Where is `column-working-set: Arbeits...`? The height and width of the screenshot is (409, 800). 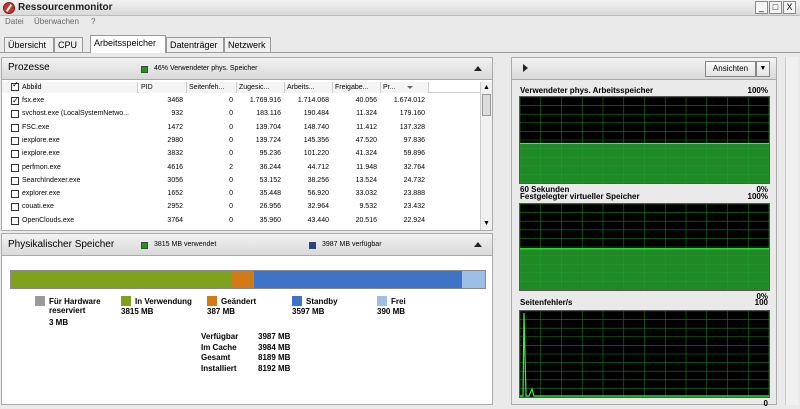 column-working-set: Arbeits... is located at coordinates (309, 87).